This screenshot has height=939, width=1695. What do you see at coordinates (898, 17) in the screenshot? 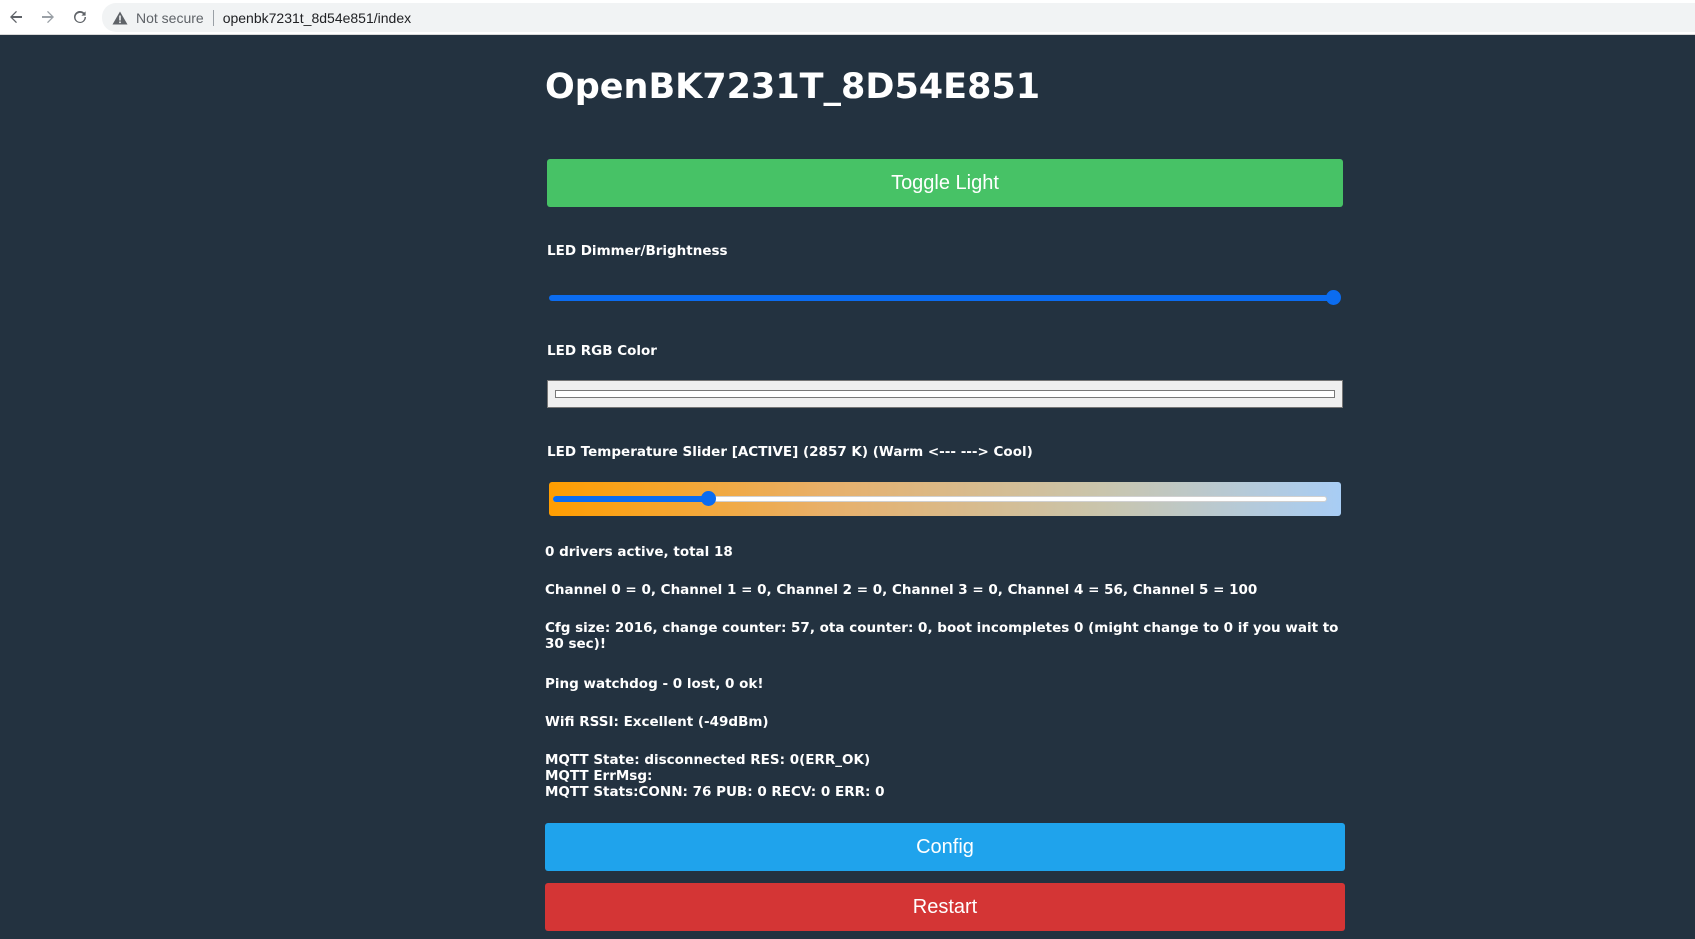
I see `address-bar: Not secure openbk7231t_8d54e851/index` at bounding box center [898, 17].